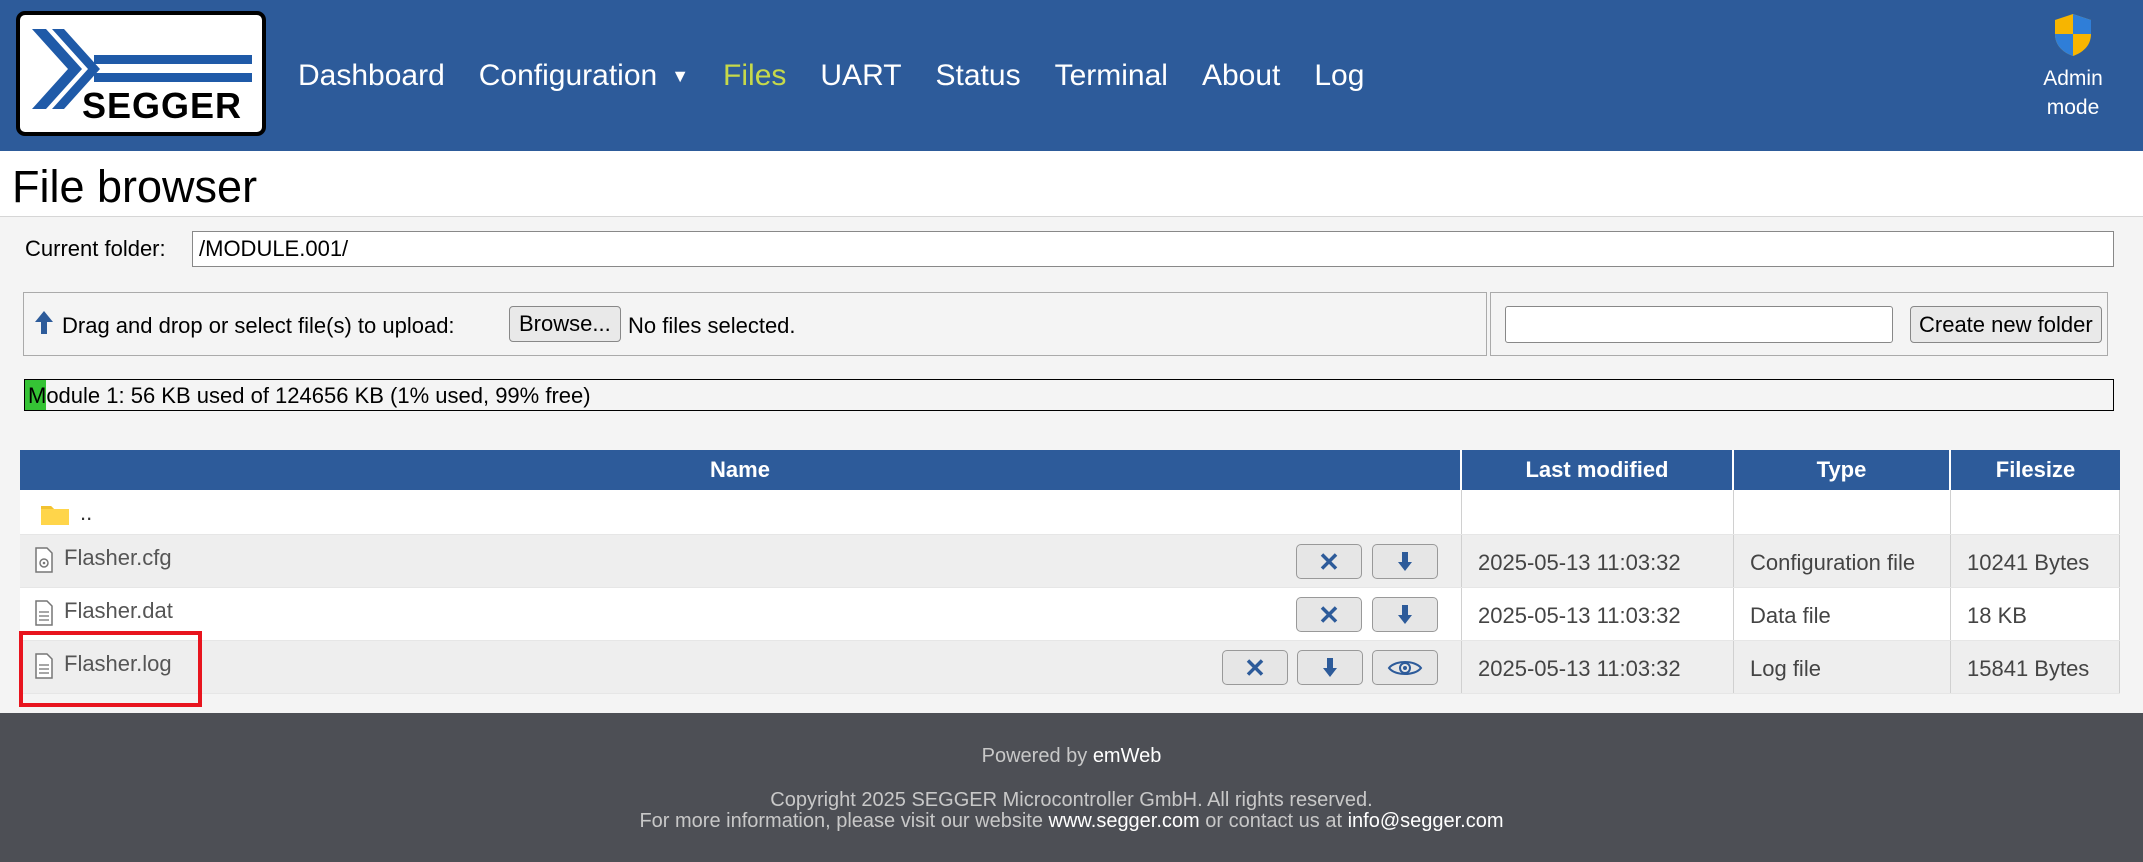  Describe the element at coordinates (1339, 76) in the screenshot. I see `nav-log: Log` at that location.